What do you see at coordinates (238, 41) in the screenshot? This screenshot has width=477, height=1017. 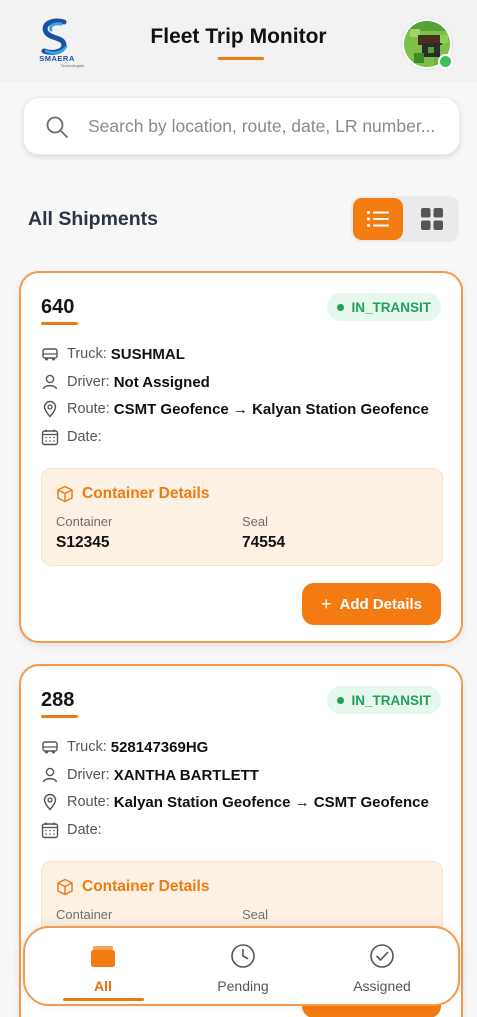 I see `app-header: SMAERA Technologies Fleet Trip Monitor` at bounding box center [238, 41].